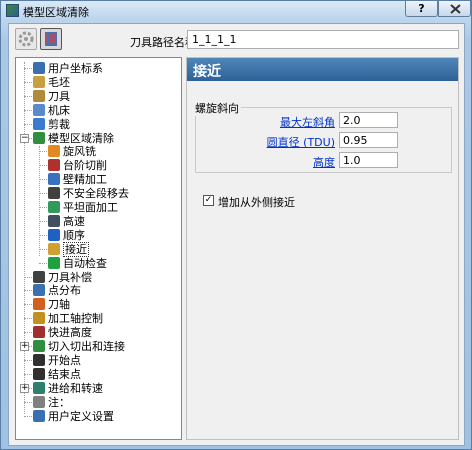 The width and height of the screenshot is (472, 450). Describe the element at coordinates (74, 235) in the screenshot. I see `tree-item-label: 顺序` at that location.